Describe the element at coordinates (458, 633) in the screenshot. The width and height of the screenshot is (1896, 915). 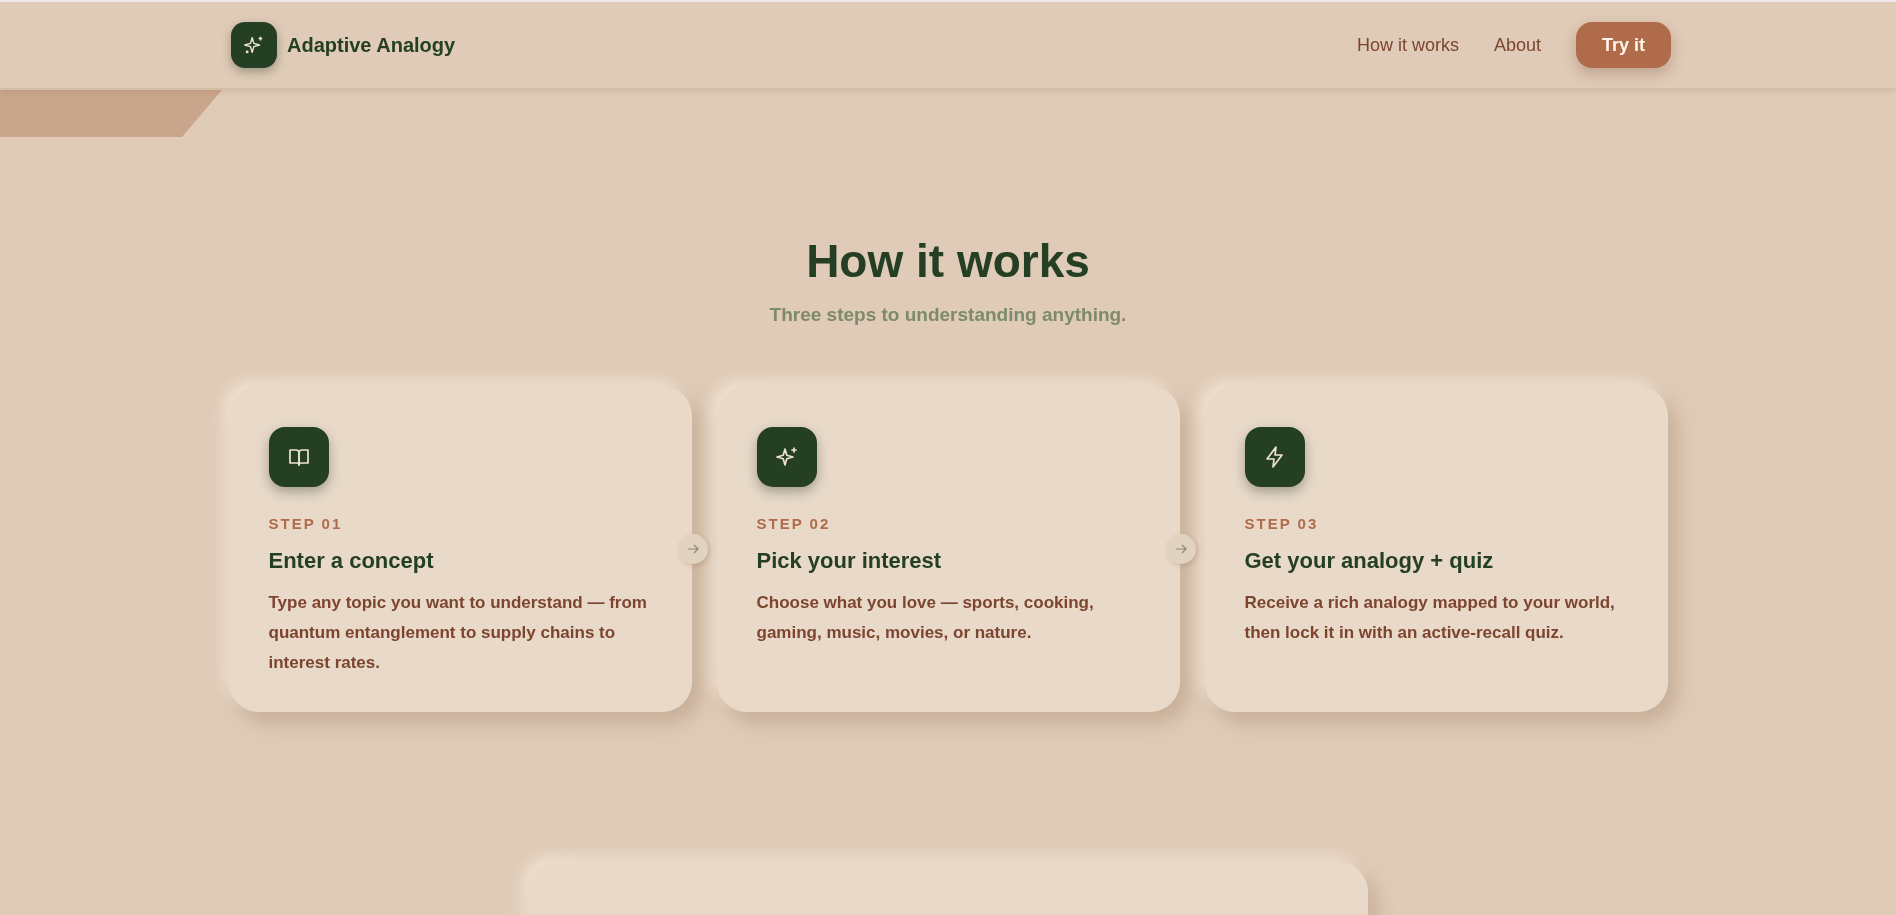
I see `step-description: Type any topic you want to understand — from quantum entanglement to supply chains to interest rates.` at that location.